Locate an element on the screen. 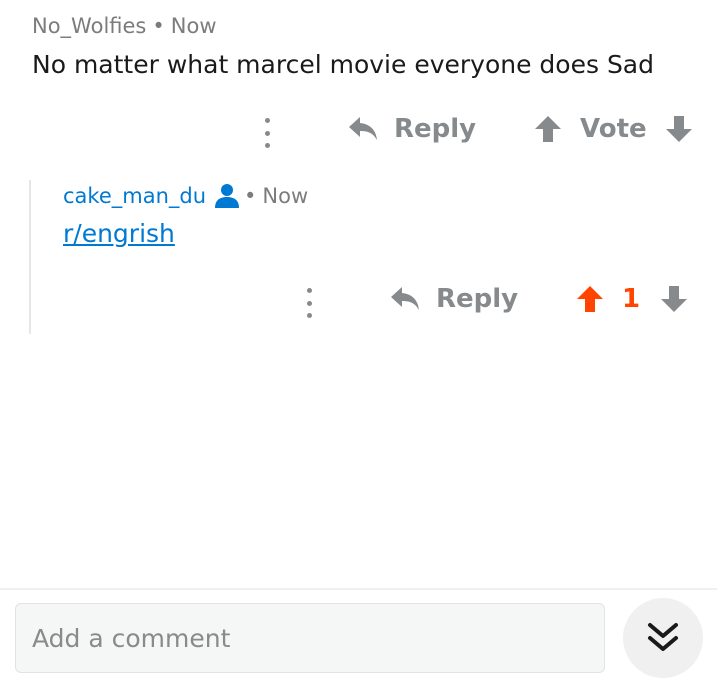  vote-controls: Vote is located at coordinates (613, 129).